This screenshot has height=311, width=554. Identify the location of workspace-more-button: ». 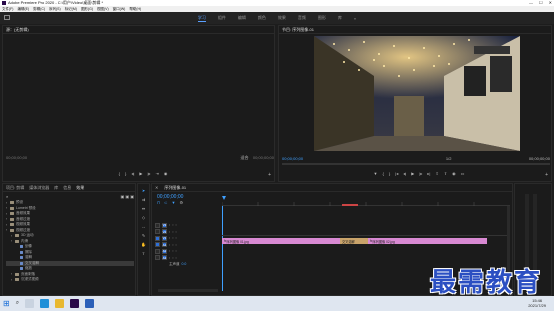
(355, 18).